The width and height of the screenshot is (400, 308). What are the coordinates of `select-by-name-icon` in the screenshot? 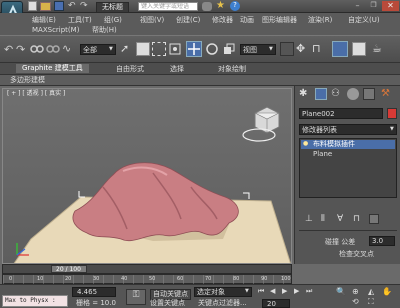 It's located at (143, 49).